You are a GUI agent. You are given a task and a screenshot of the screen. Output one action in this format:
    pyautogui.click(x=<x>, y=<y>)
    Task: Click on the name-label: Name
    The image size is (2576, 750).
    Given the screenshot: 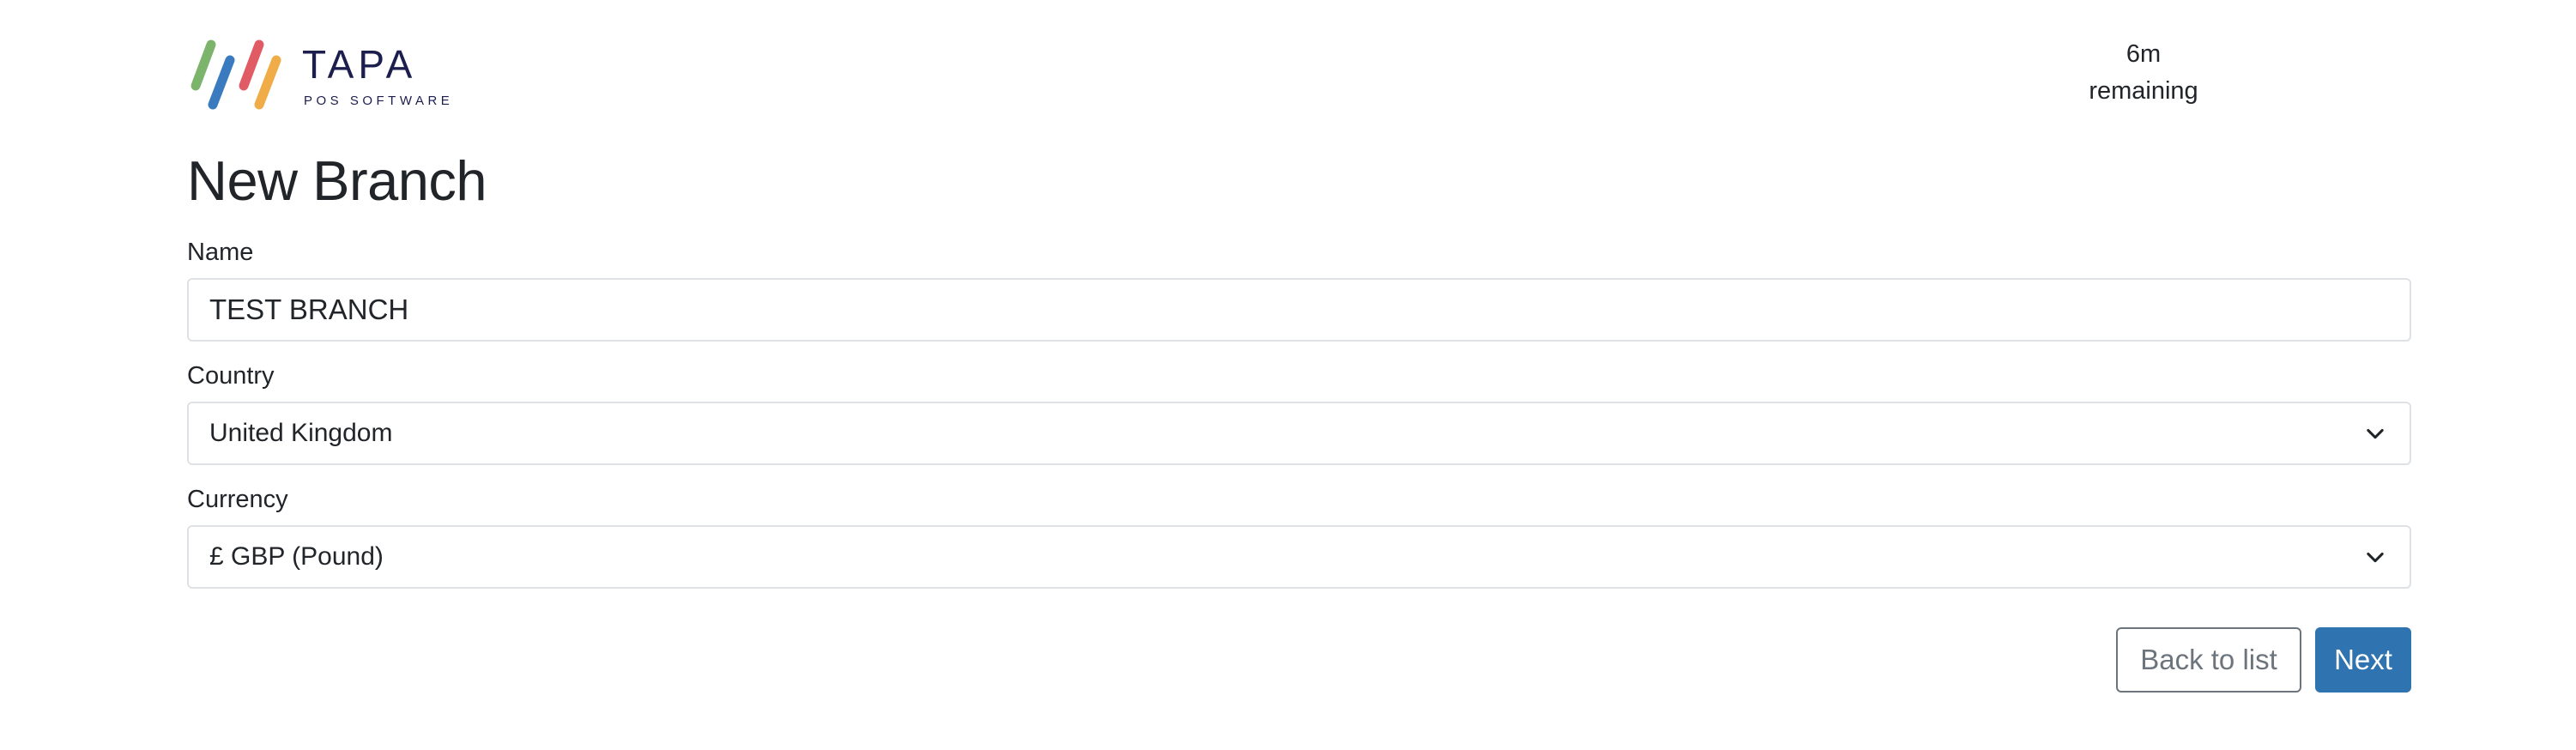 What is the action you would take?
    pyautogui.click(x=221, y=252)
    